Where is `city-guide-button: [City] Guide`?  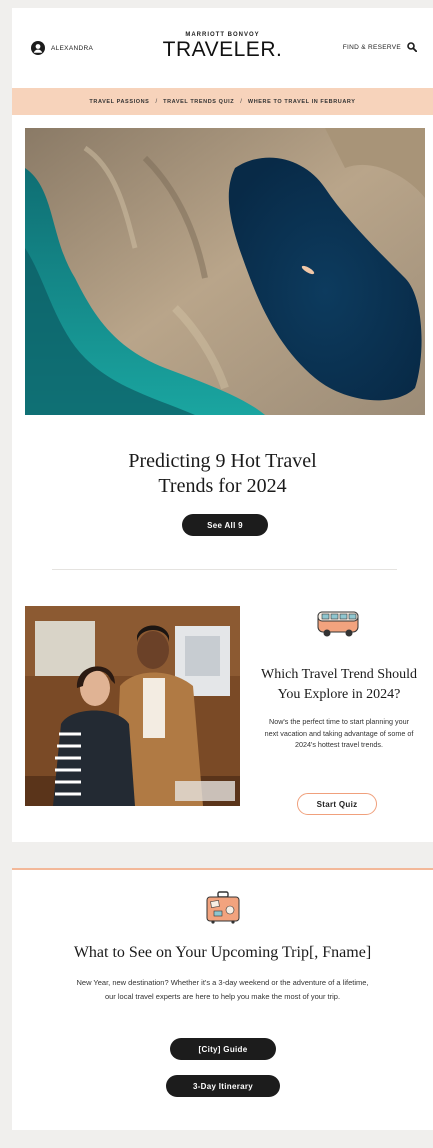 city-guide-button: [City] Guide is located at coordinates (223, 1049).